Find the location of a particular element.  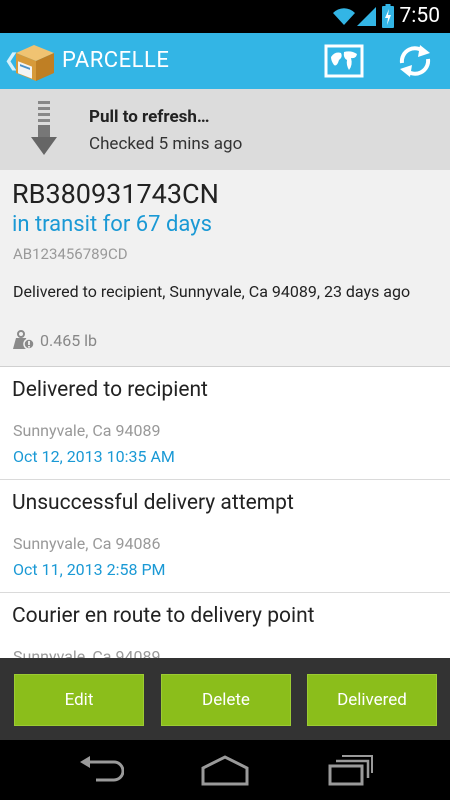

parcel-box-icon is located at coordinates (35, 62).